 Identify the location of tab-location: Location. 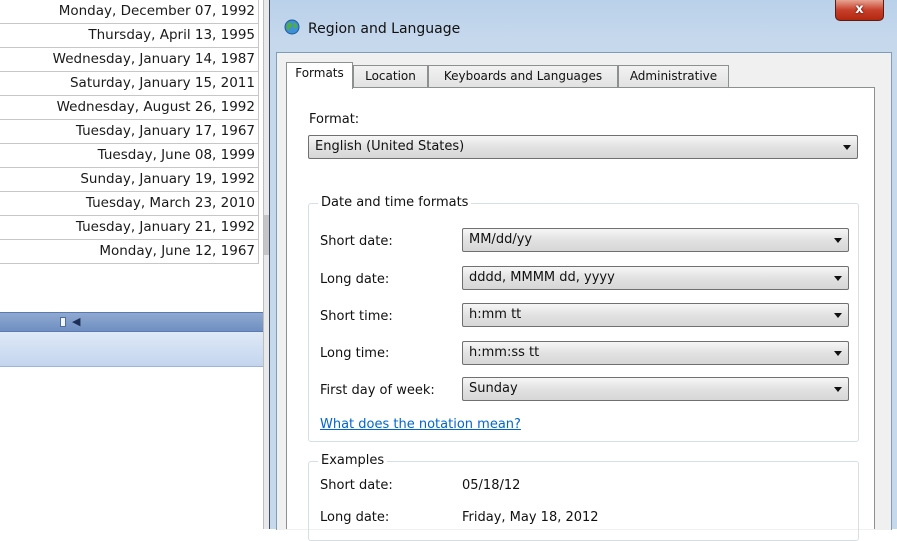
(390, 76).